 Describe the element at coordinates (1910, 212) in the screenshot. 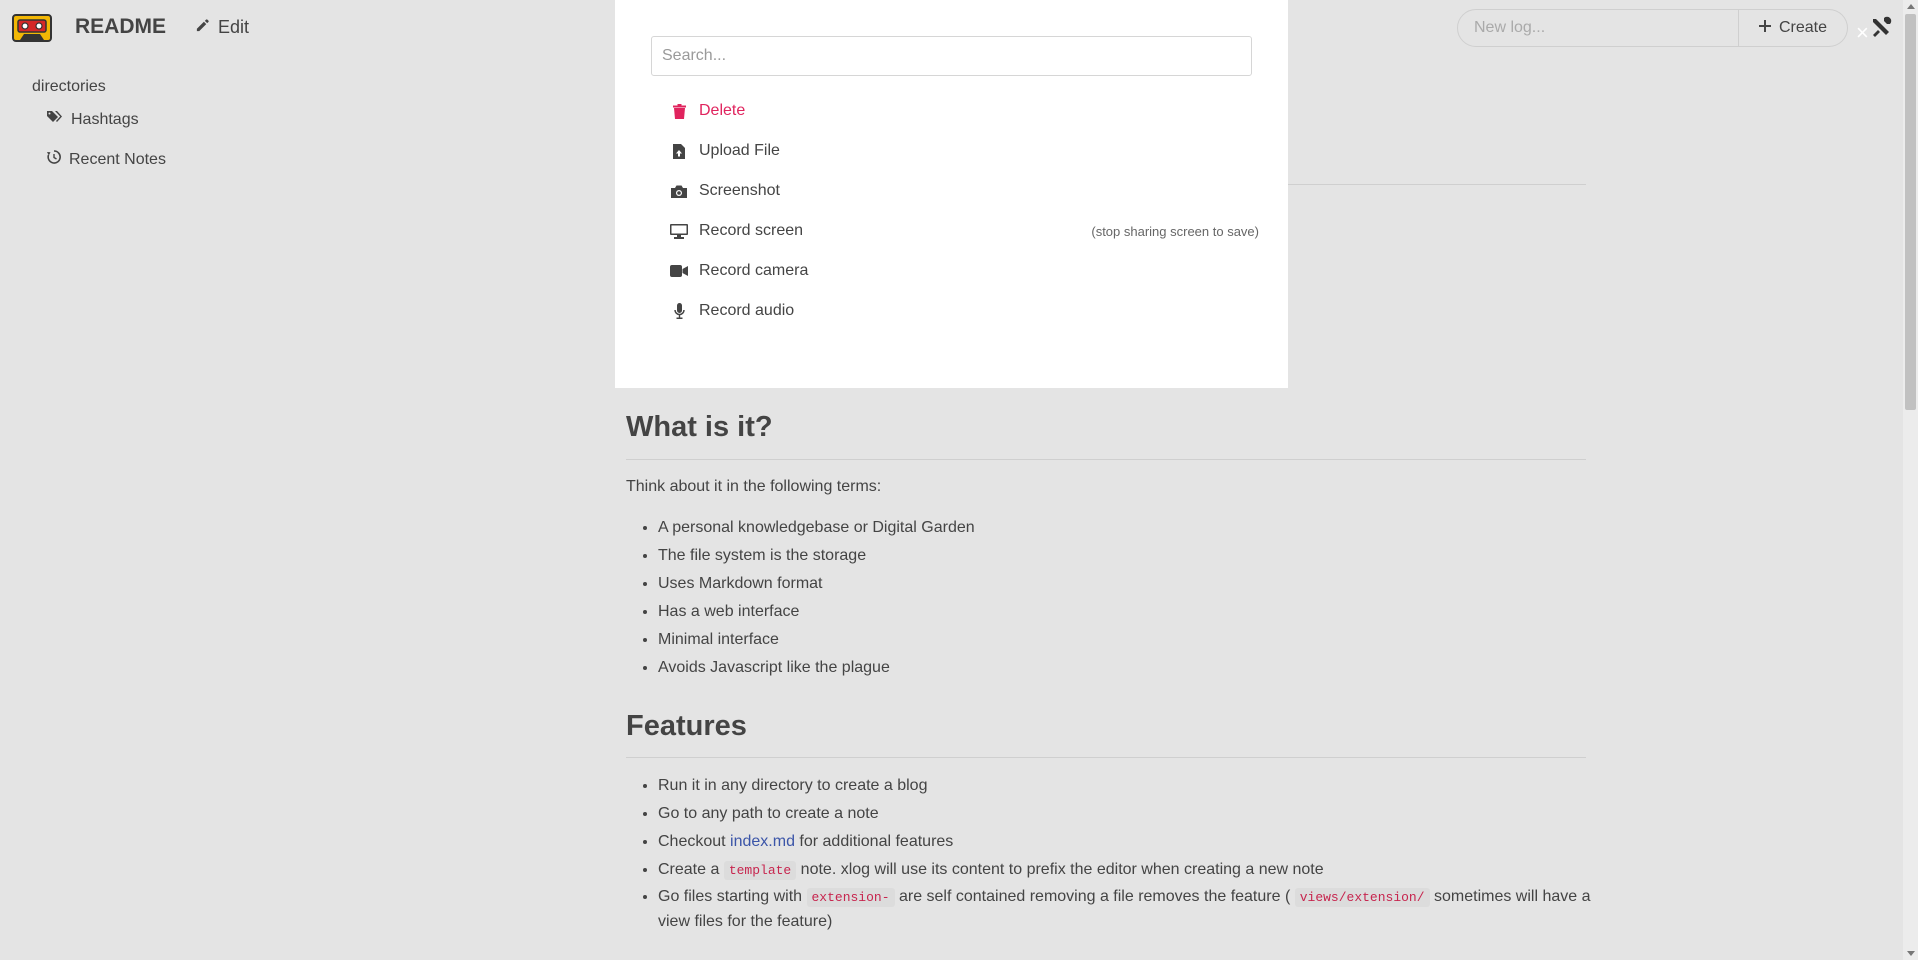

I see `scrollbar-thumb` at that location.